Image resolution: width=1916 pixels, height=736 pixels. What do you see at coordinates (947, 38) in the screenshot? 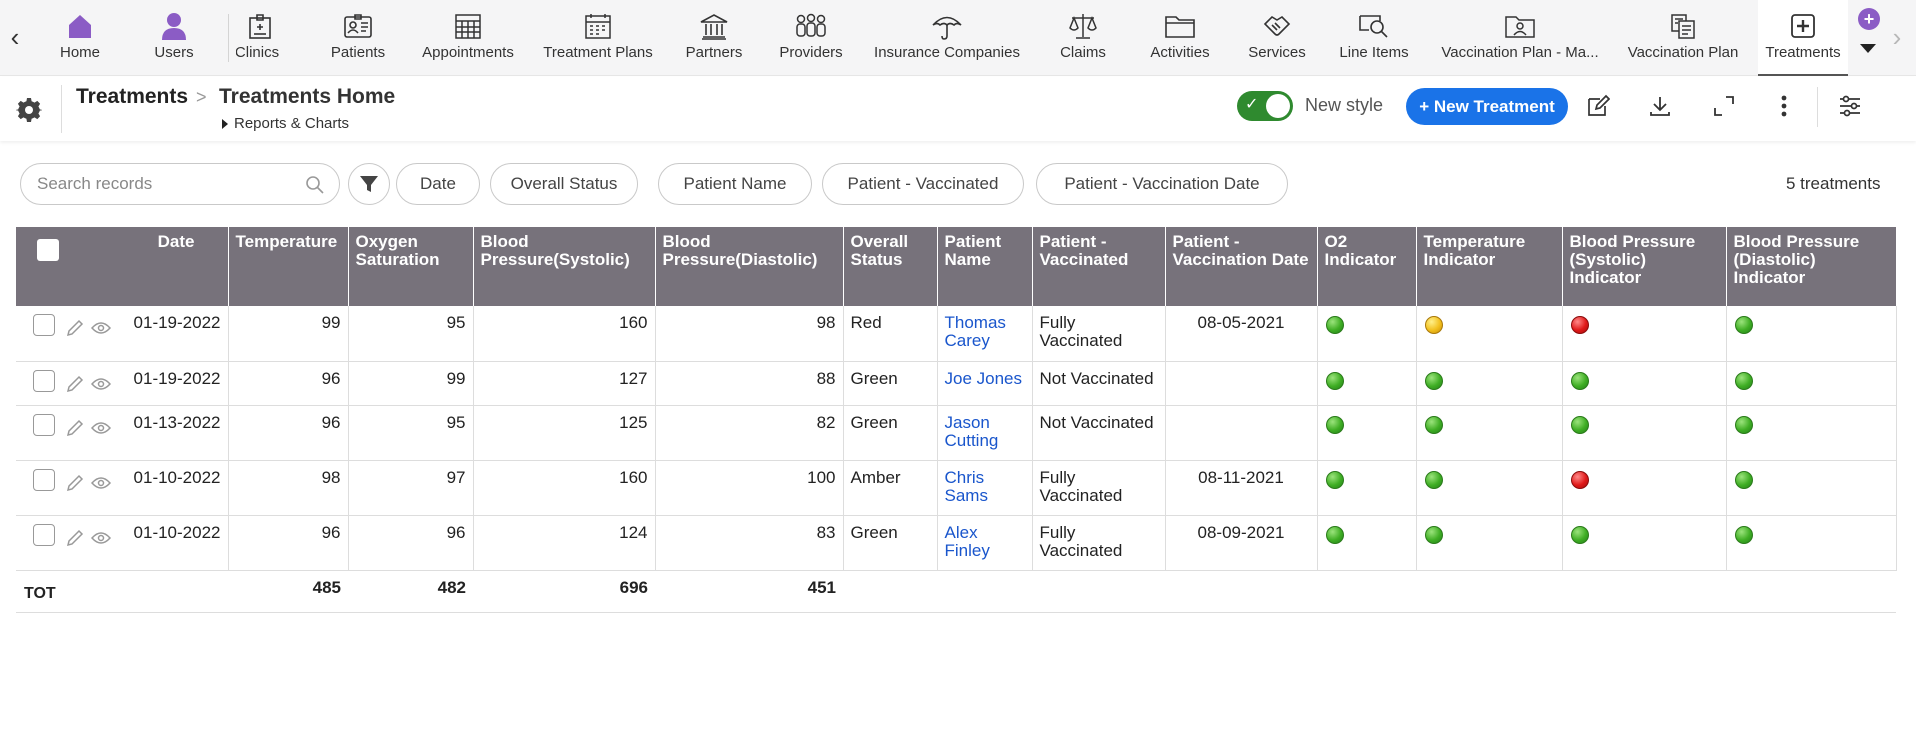
I see `nav-item-insurance-companies: Insurance Companies` at bounding box center [947, 38].